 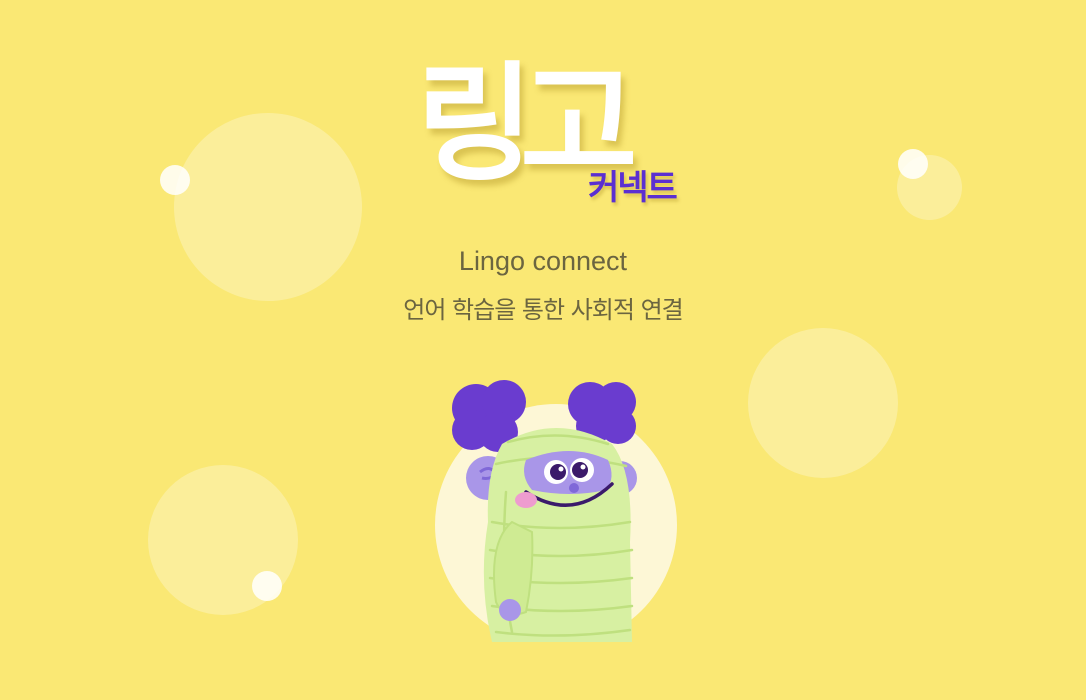 I want to click on decor-dot-left-top, so click(x=175, y=180).